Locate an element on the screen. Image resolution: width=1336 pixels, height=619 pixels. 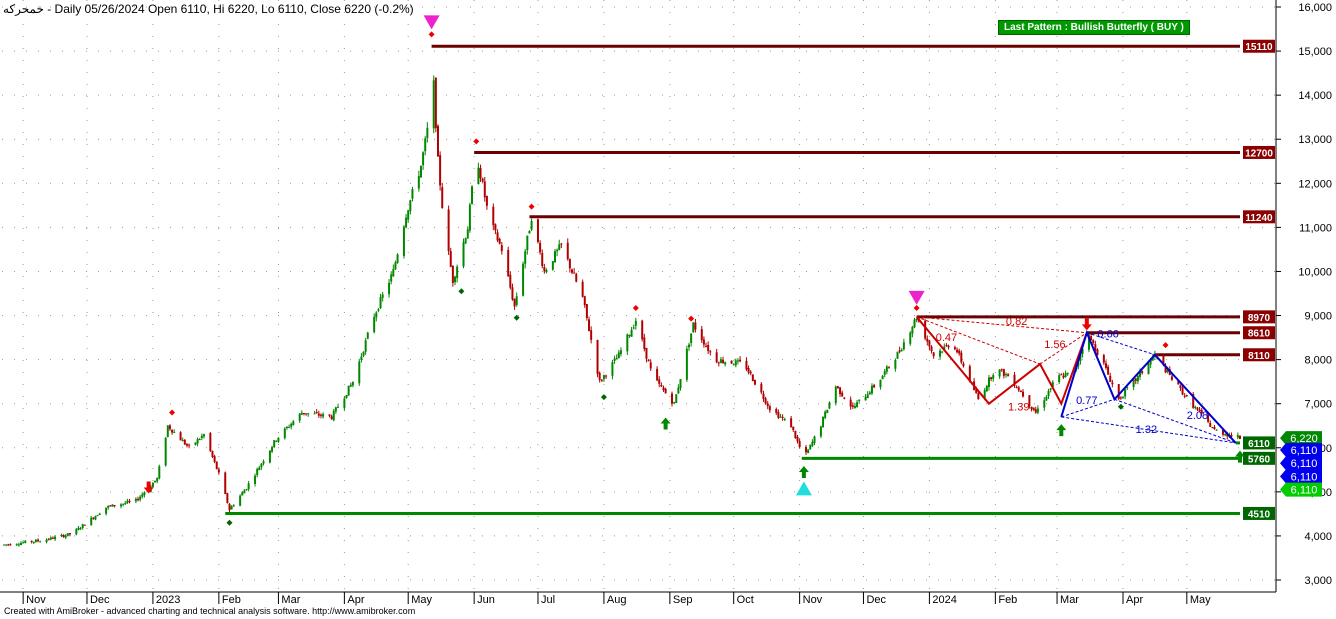
y-tick-label: 7,000 is located at coordinates (1318, 405).